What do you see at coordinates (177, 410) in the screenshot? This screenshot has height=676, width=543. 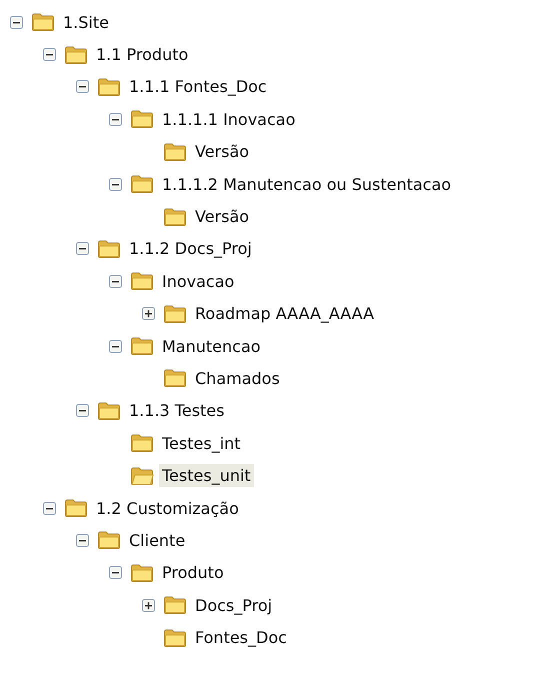 I see `tree-item: 1.1.3 Testes` at bounding box center [177, 410].